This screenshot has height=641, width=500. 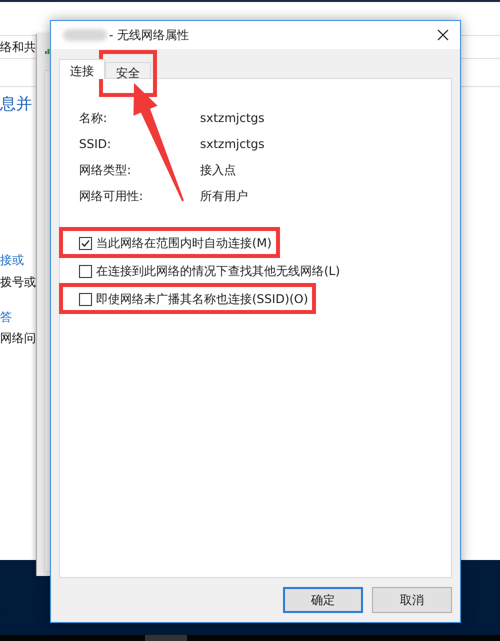 I want to click on close-icon, so click(x=443, y=35).